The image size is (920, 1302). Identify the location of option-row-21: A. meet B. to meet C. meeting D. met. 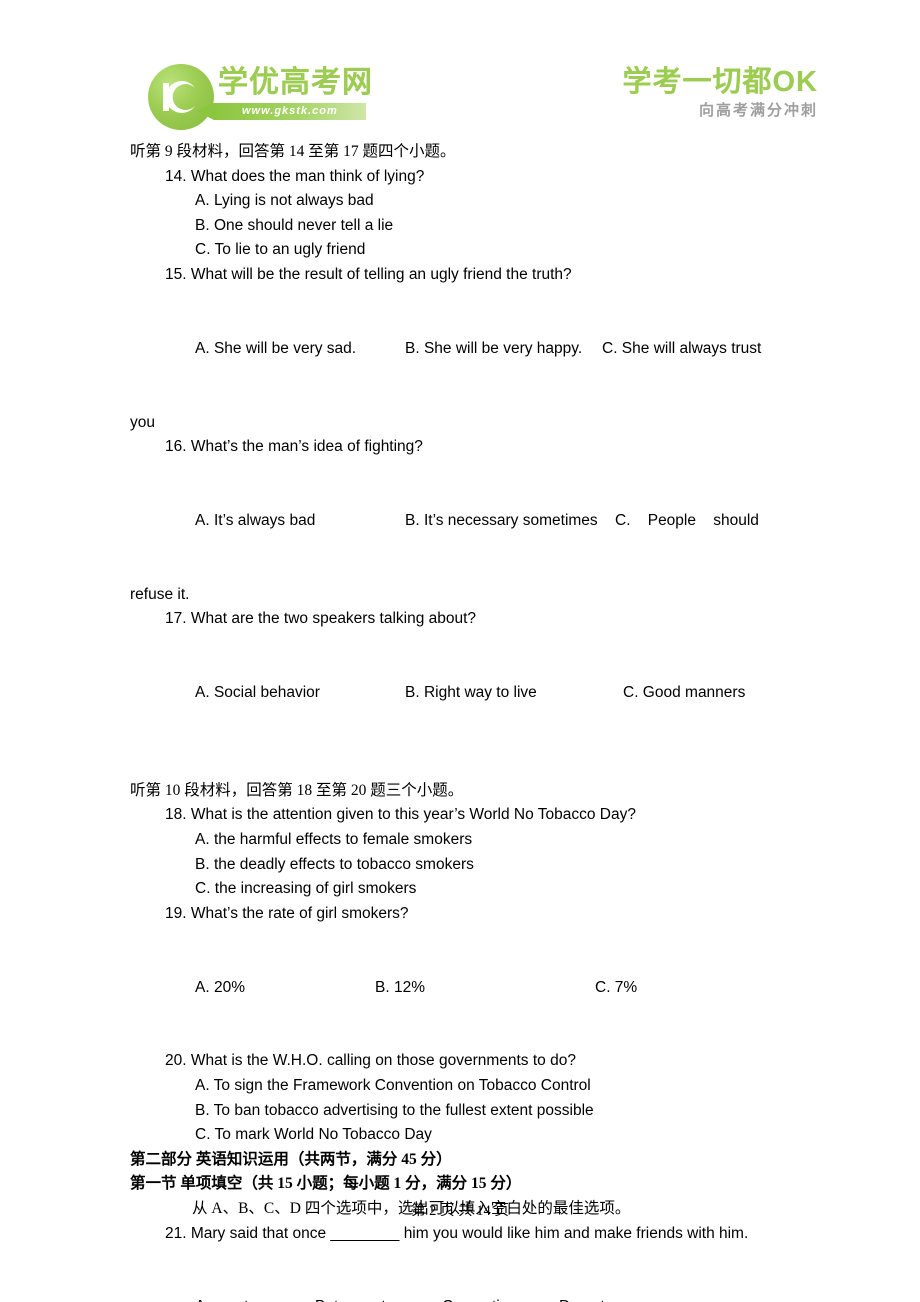
(525, 1298).